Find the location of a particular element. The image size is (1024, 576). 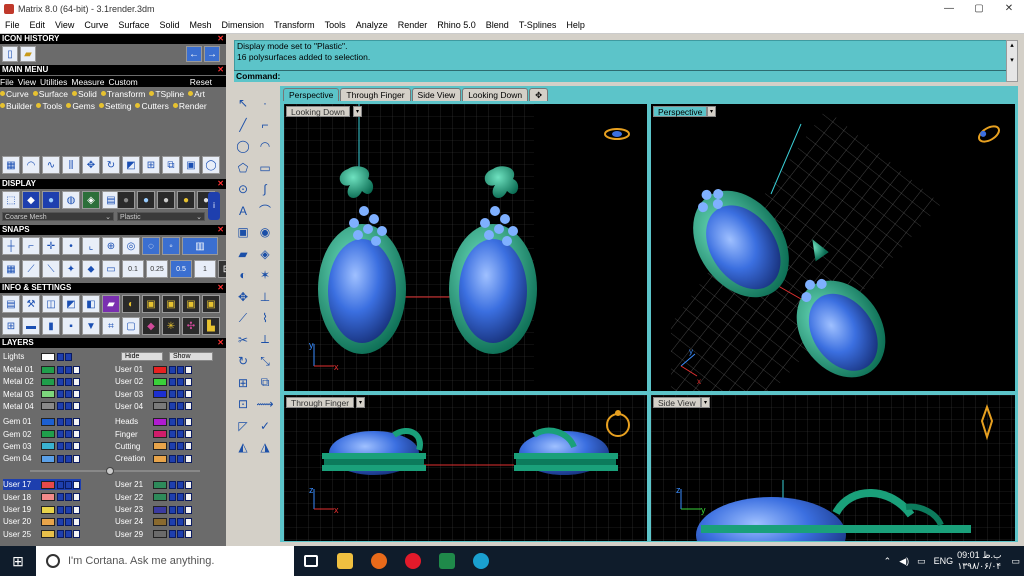

menu-surface: Surface is located at coordinates (133, 25).